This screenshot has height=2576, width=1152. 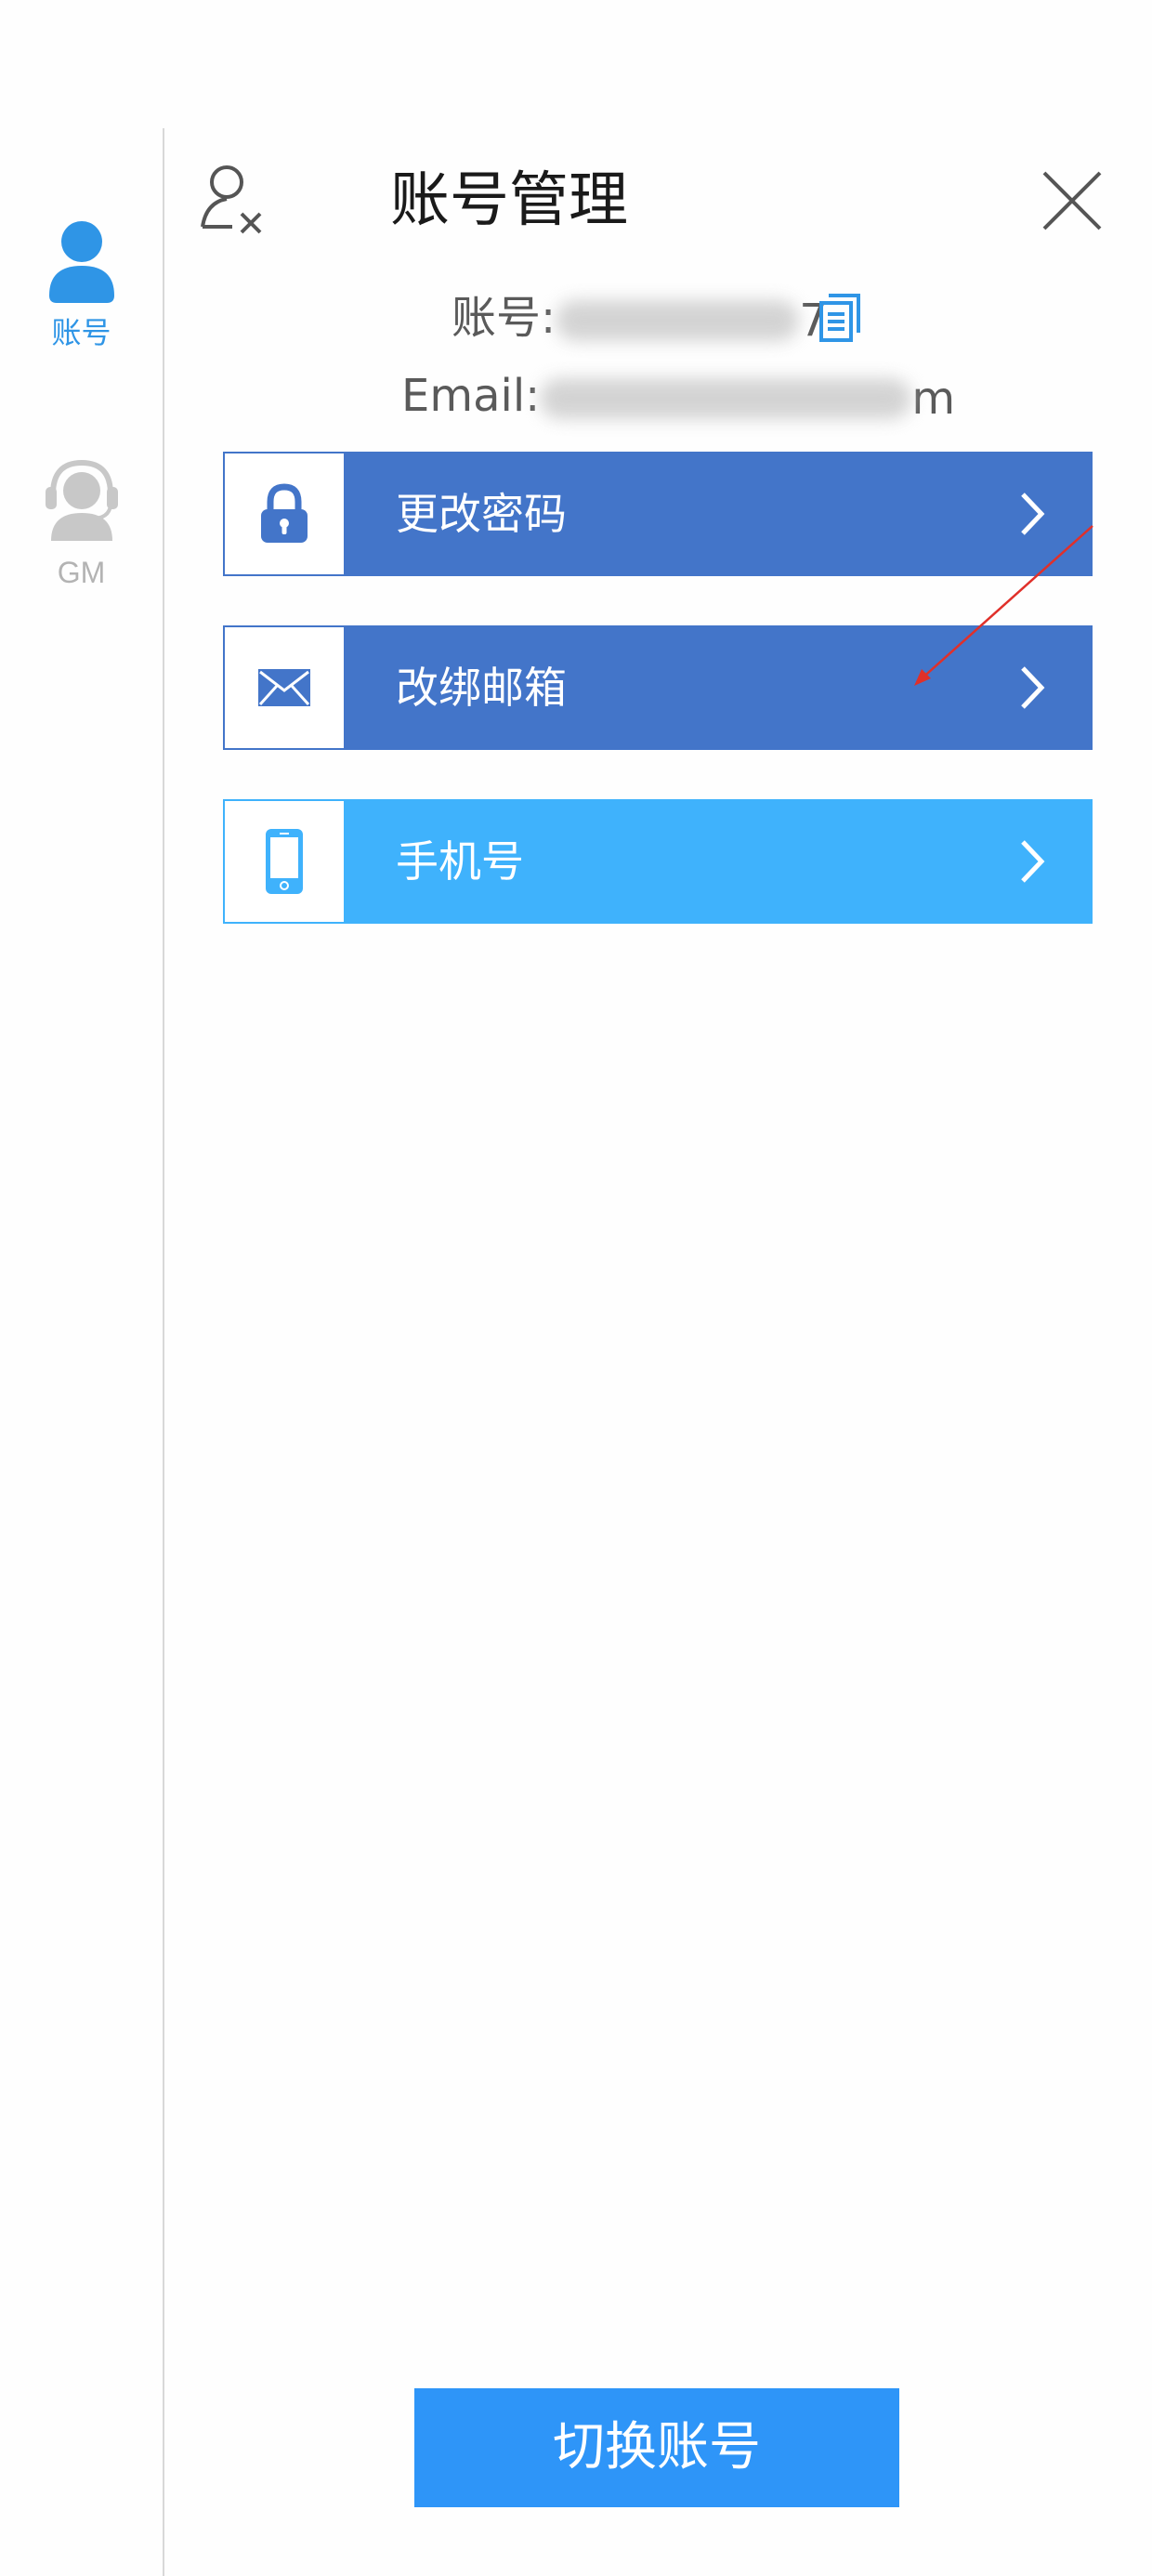 I want to click on phone-icon, so click(x=284, y=861).